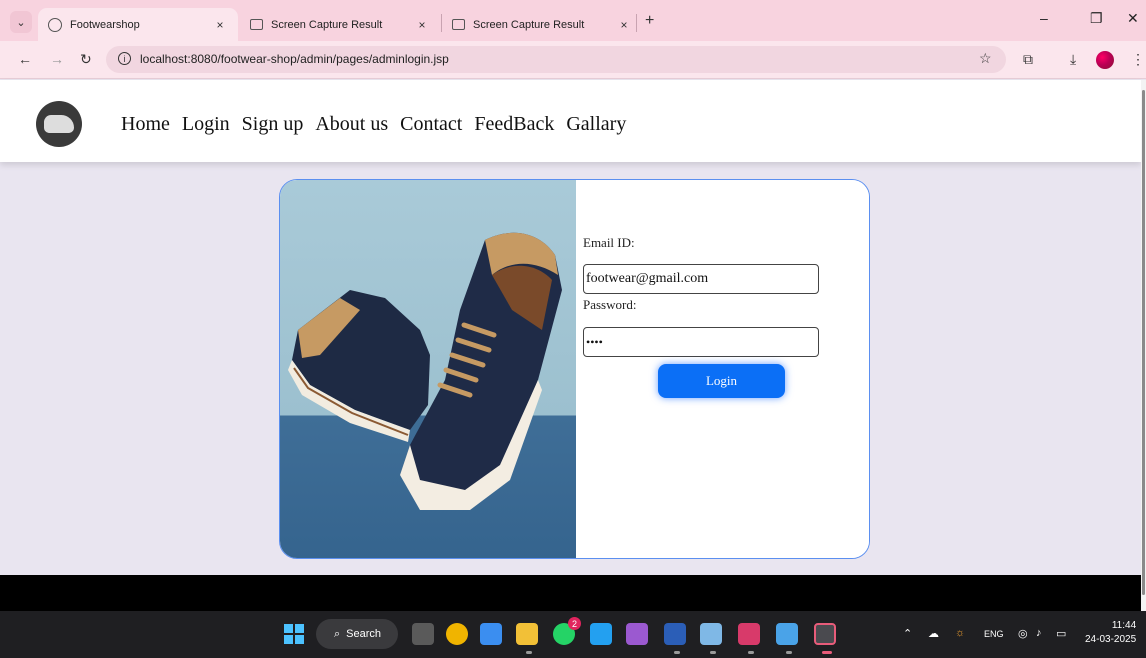  What do you see at coordinates (25, 59) in the screenshot?
I see `back-arrow-icon: ←` at bounding box center [25, 59].